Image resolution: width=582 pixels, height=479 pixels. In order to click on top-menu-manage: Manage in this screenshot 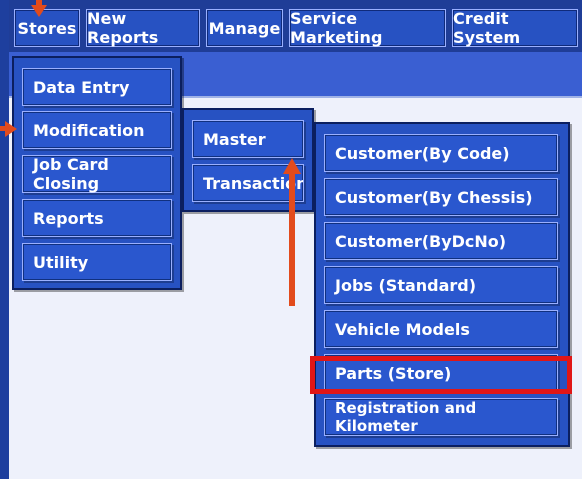, I will do `click(244, 28)`.